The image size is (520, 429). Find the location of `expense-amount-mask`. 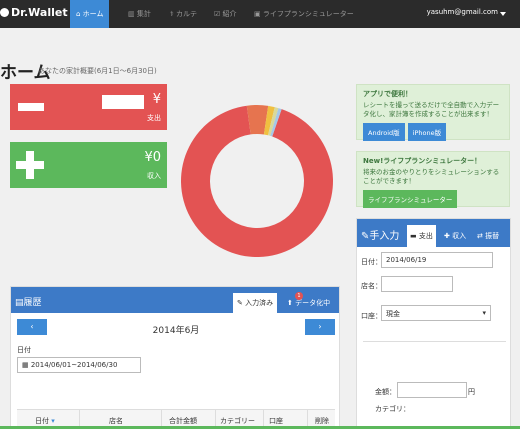

expense-amount-mask is located at coordinates (123, 102).